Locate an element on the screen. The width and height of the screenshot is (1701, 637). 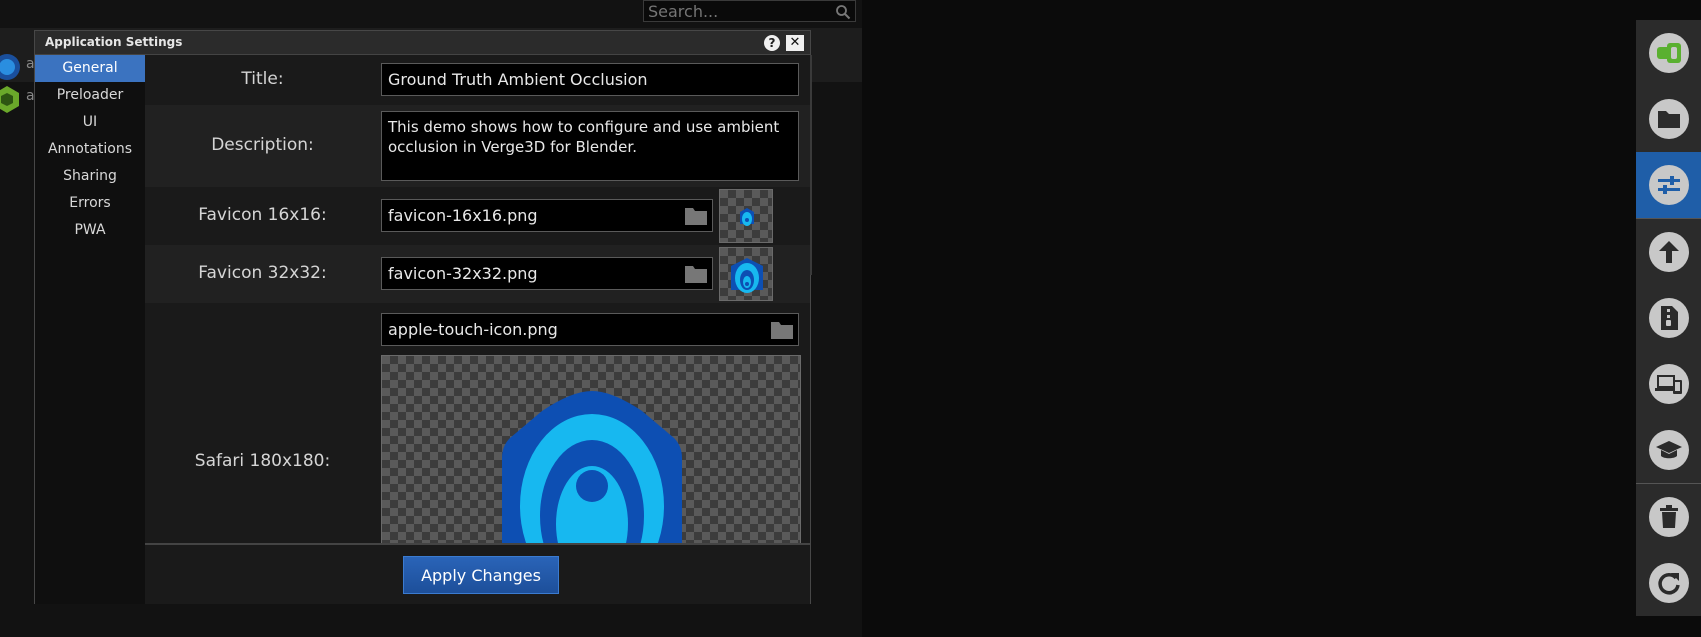
app-settings-button is located at coordinates (1668, 185).